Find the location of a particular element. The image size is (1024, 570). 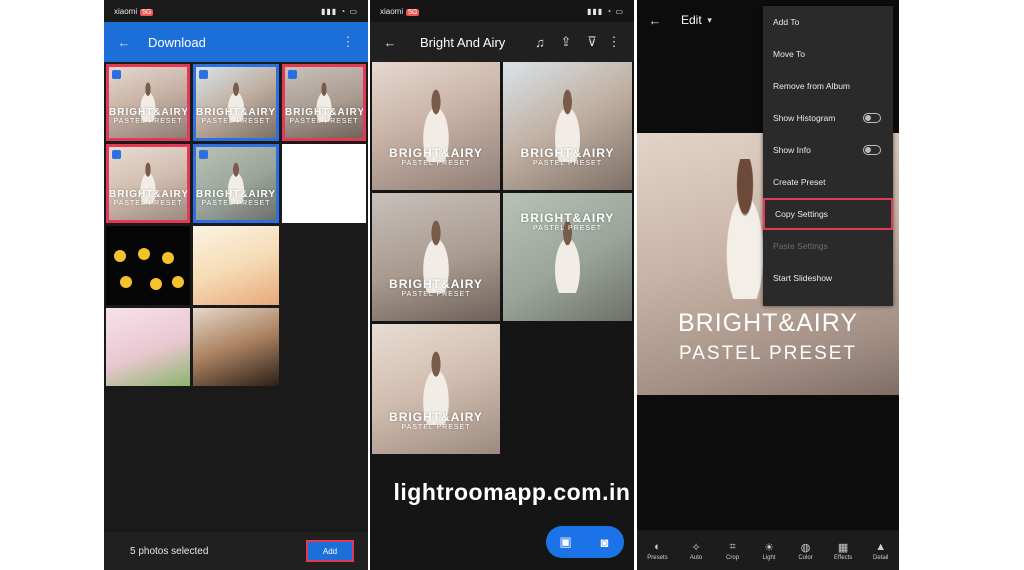

presets-icon: ◐ is located at coordinates (657, 547).